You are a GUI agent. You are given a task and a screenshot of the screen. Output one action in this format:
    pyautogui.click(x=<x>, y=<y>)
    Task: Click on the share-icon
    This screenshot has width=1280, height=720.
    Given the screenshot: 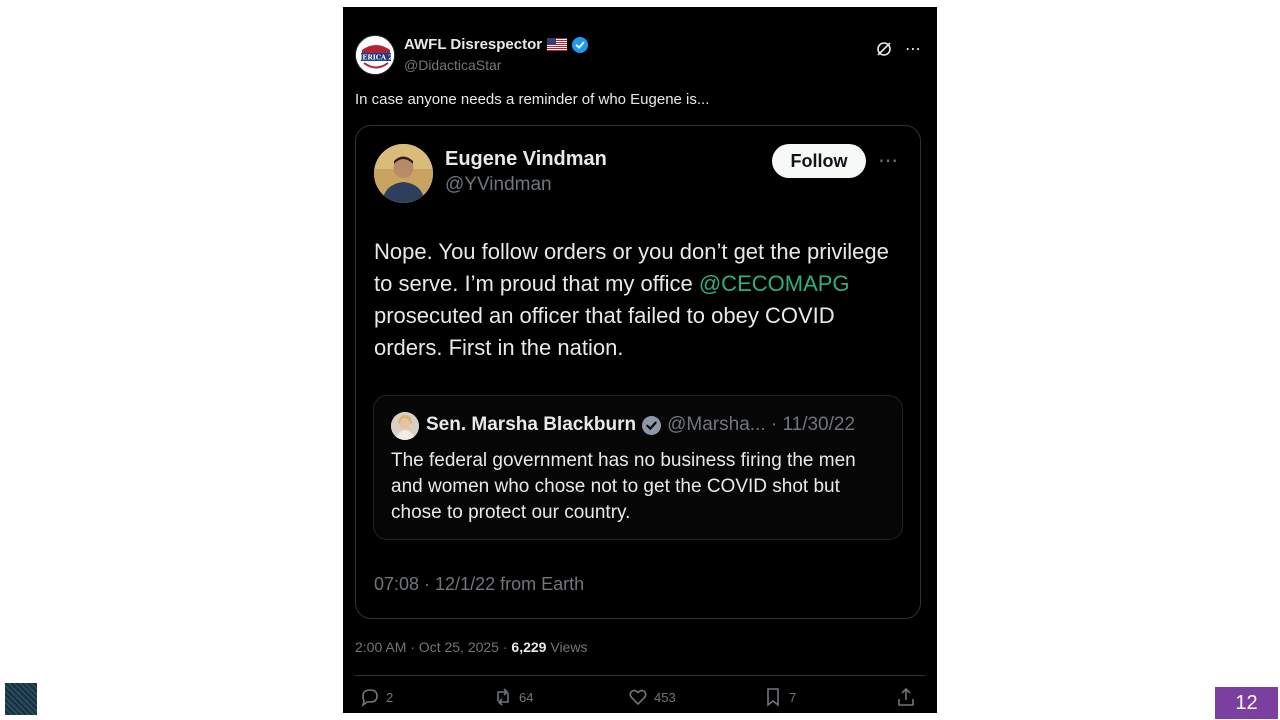 What is the action you would take?
    pyautogui.click(x=906, y=696)
    